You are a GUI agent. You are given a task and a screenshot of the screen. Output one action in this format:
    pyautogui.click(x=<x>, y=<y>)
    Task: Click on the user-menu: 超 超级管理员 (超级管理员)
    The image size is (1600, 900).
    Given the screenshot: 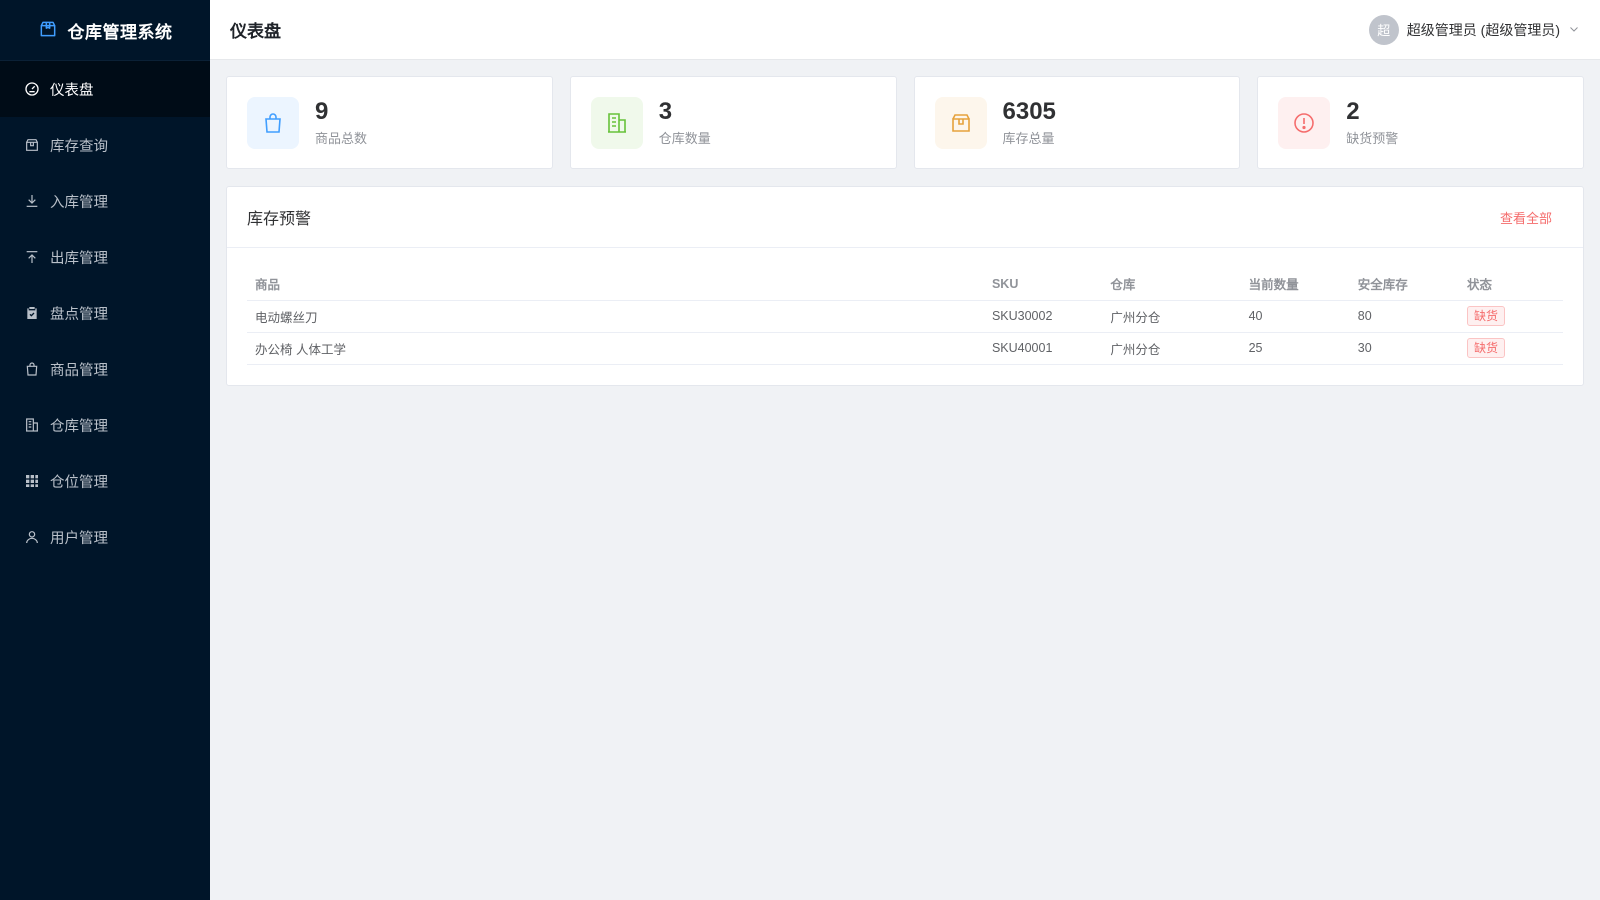 What is the action you would take?
    pyautogui.click(x=1474, y=29)
    